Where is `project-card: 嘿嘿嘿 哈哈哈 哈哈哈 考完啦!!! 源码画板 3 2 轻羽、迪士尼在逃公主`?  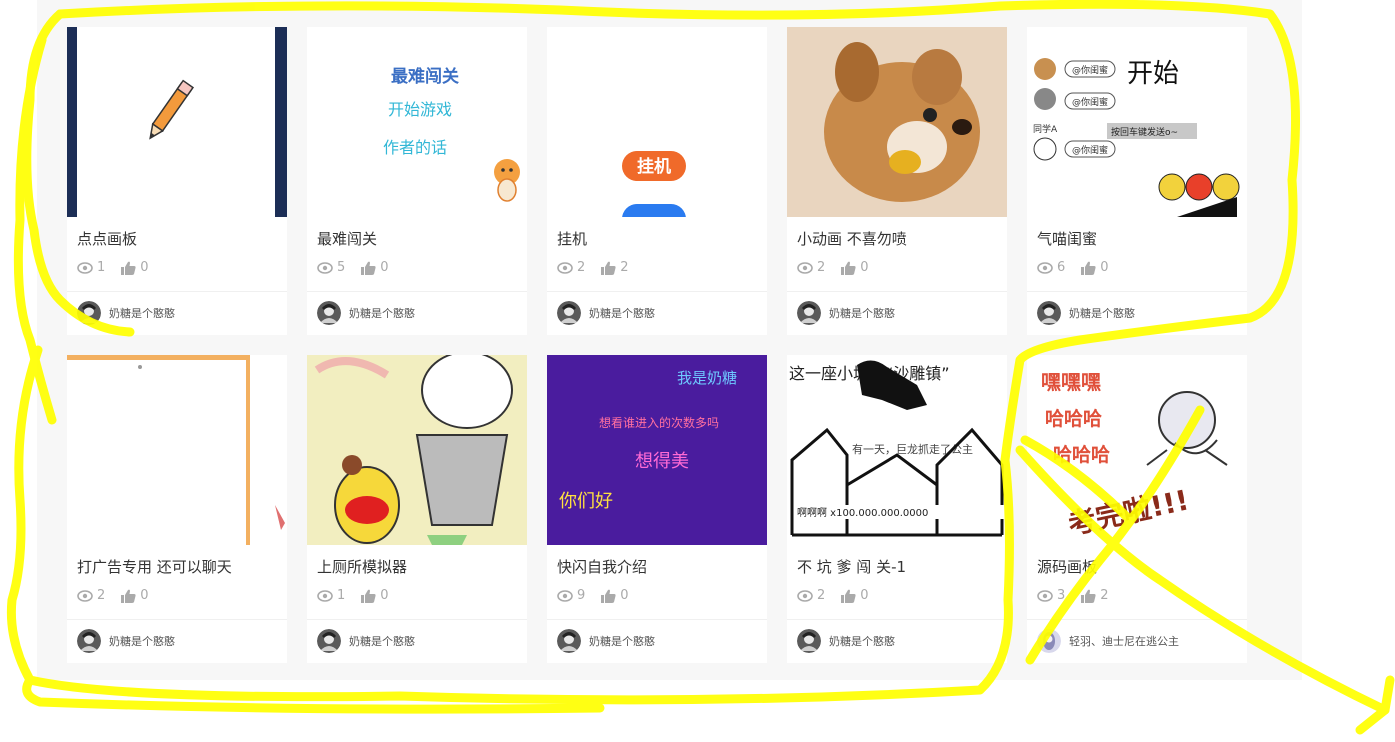 project-card: 嘿嘿嘿 哈哈哈 哈哈哈 考完啦!!! 源码画板 3 2 轻羽、迪士尼在逃公主 is located at coordinates (1137, 509).